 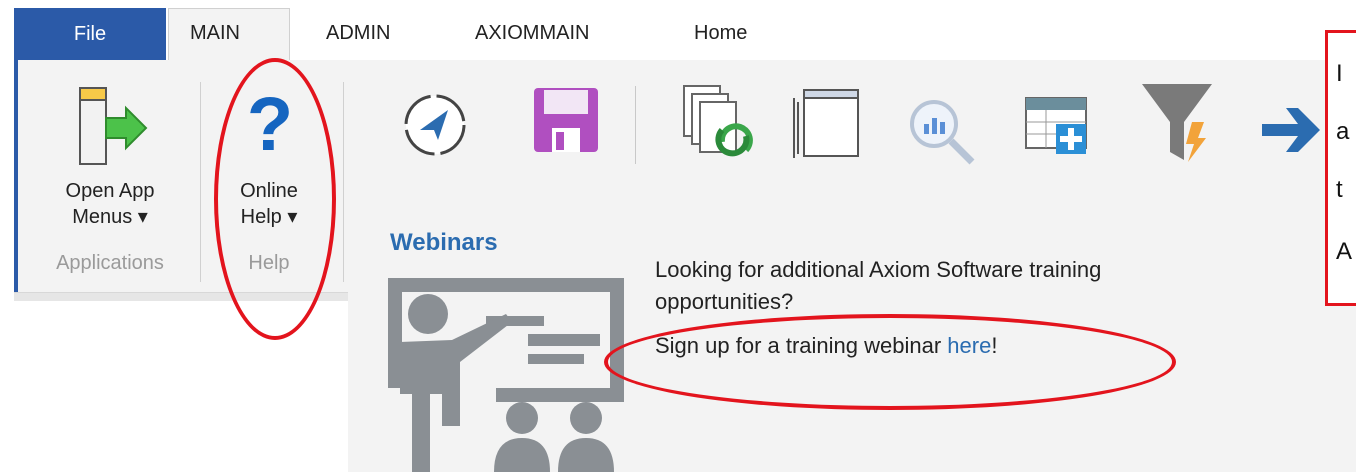 What do you see at coordinates (532, 33) in the screenshot?
I see `tab-axiommain: AXIOMMAIN` at bounding box center [532, 33].